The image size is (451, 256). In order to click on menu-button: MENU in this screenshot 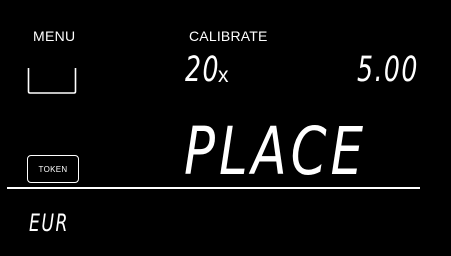, I will do `click(54, 36)`.